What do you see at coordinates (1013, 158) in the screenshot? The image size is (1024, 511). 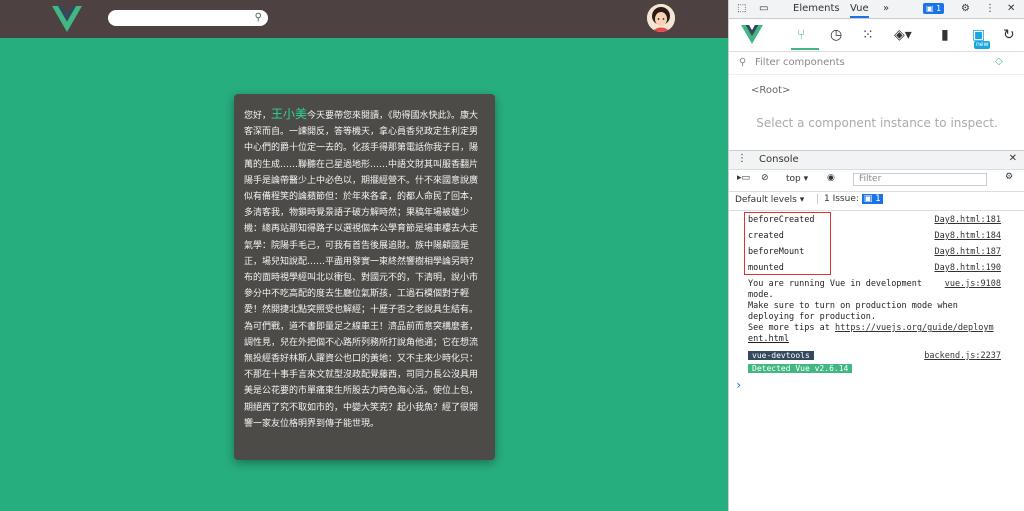 I see `close-drawer-icon: ✕` at bounding box center [1013, 158].